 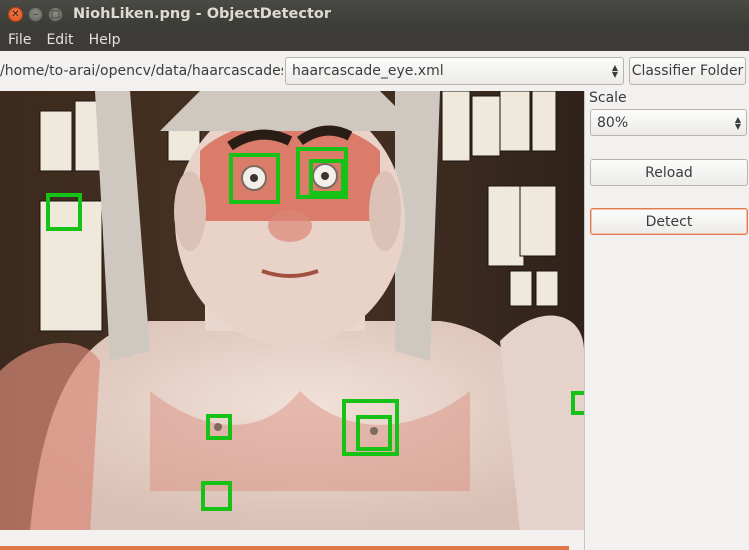 I want to click on minimize-window-button: –, so click(x=35, y=14).